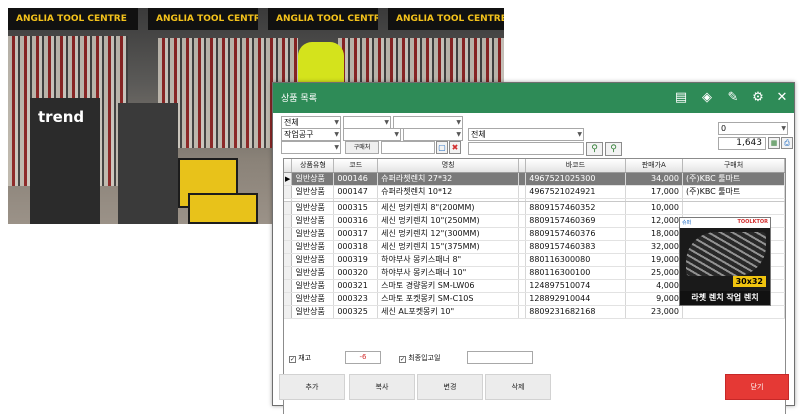 The image size is (800, 414). Describe the element at coordinates (654, 247) in the screenshot. I see `cell-price: 32,000` at that location.